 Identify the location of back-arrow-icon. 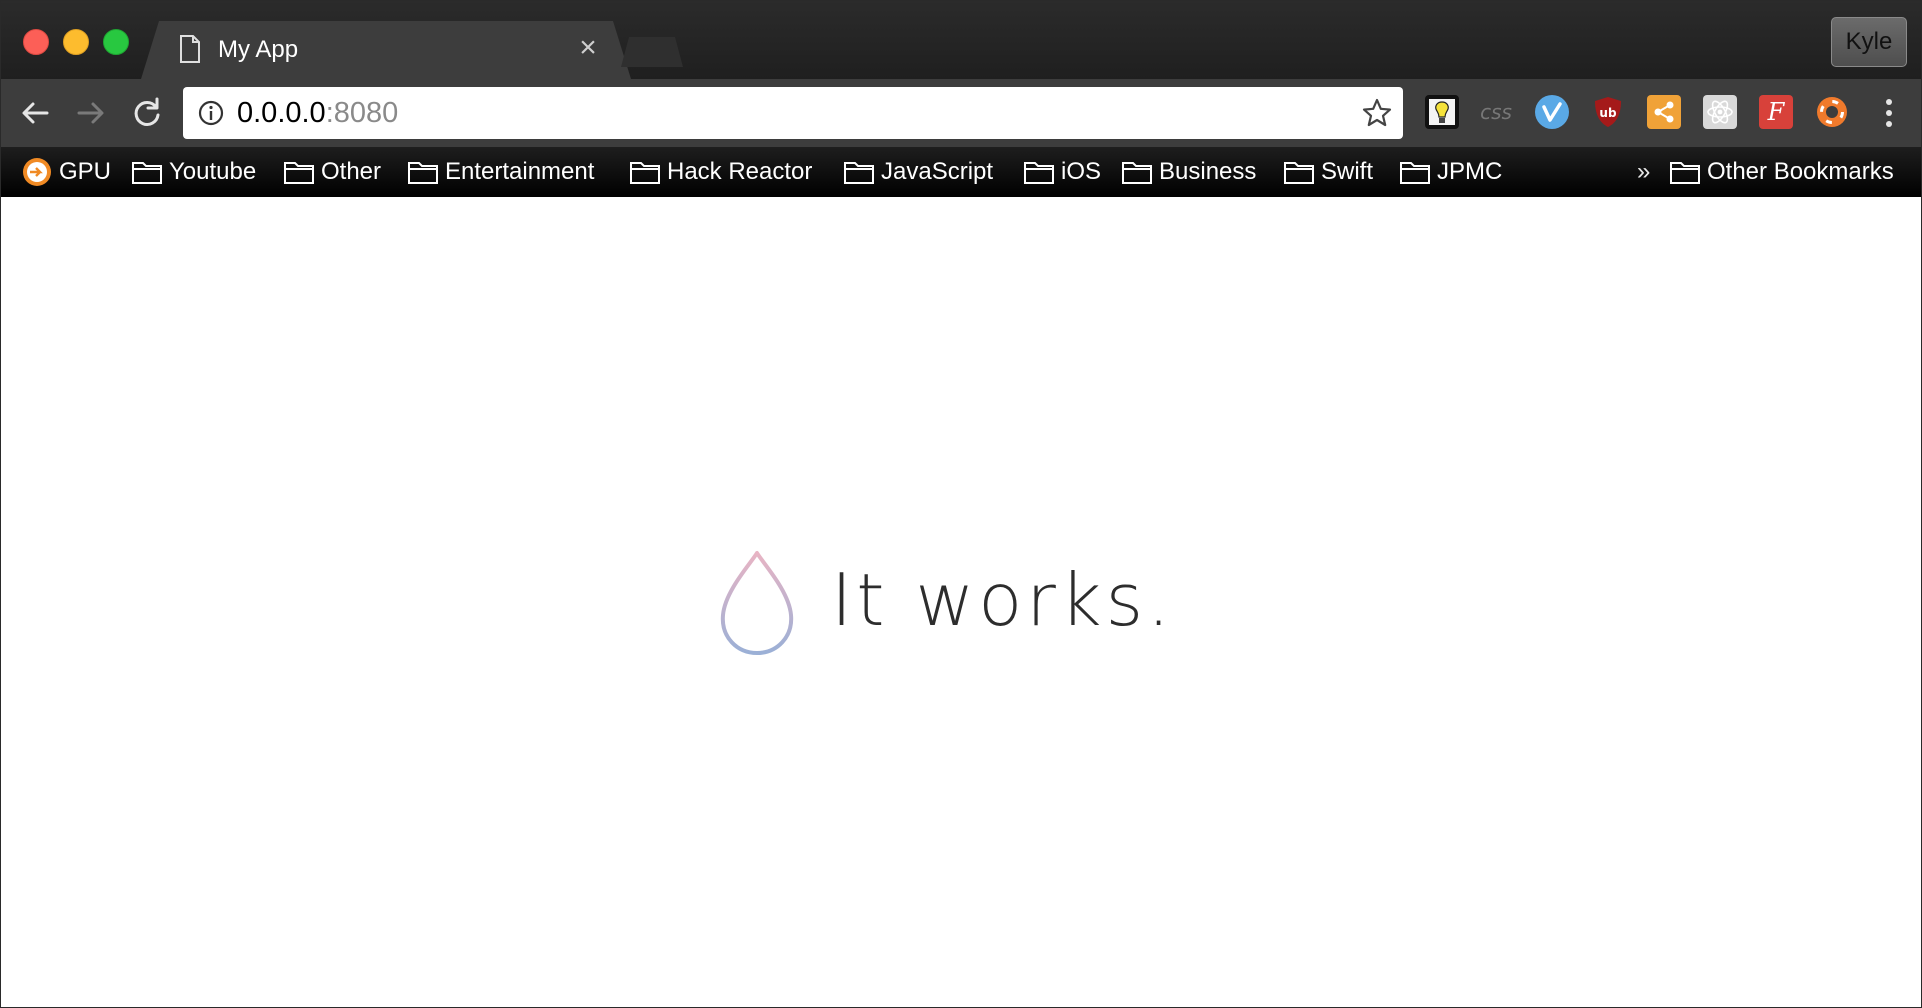
(35, 113).